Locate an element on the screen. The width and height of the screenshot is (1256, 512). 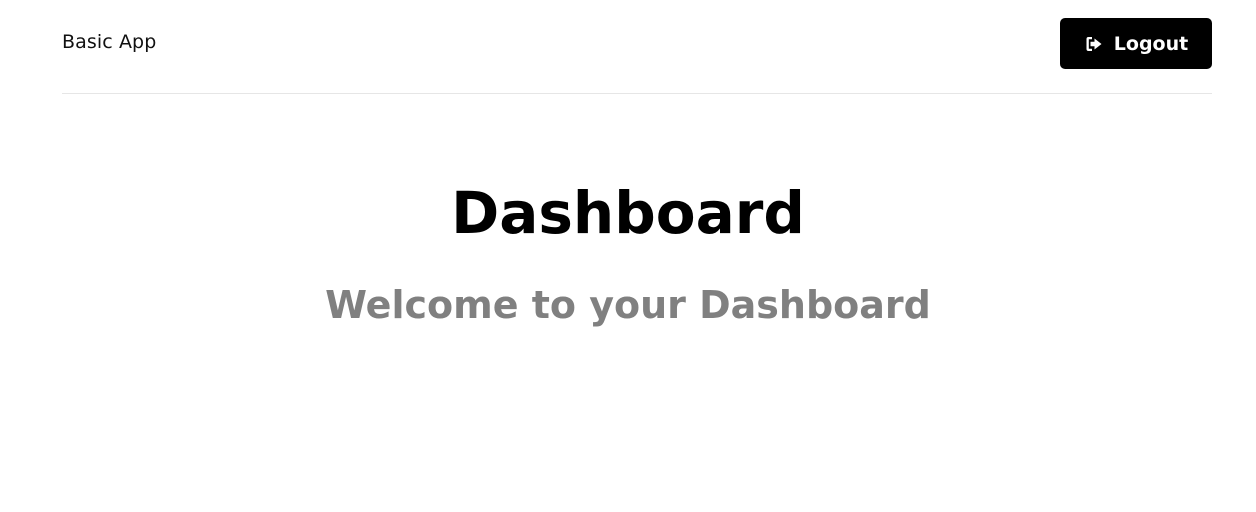
page-title: Dashboard is located at coordinates (628, 213).